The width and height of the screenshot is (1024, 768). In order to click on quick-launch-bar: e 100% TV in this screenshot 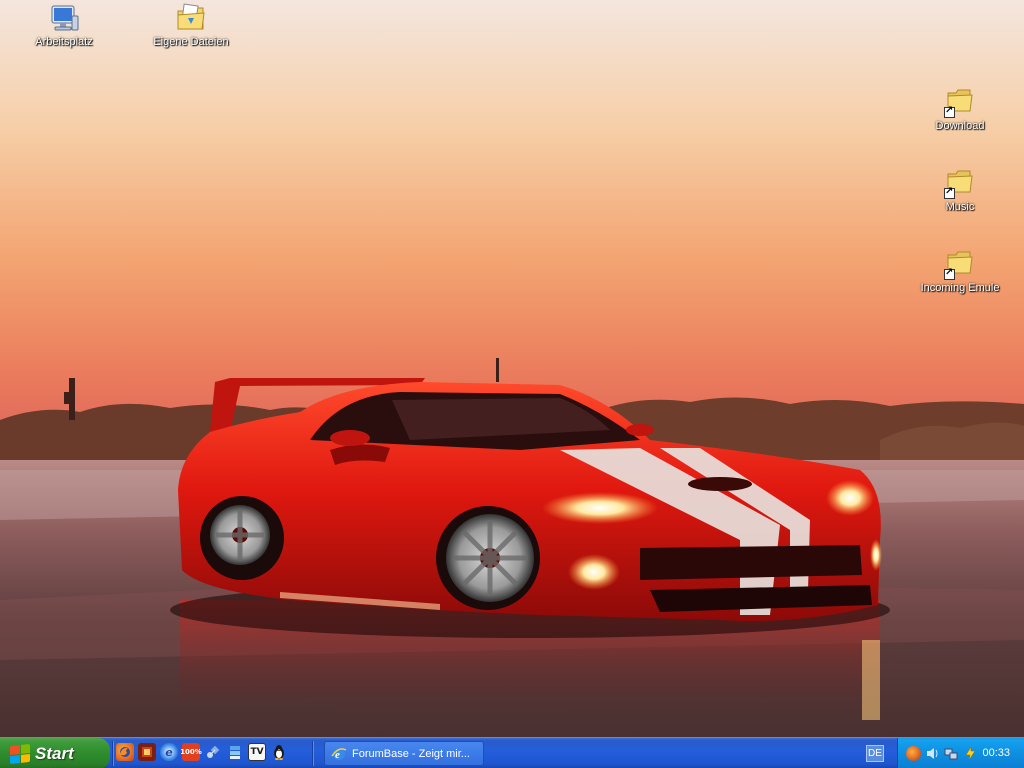, I will do `click(202, 754)`.